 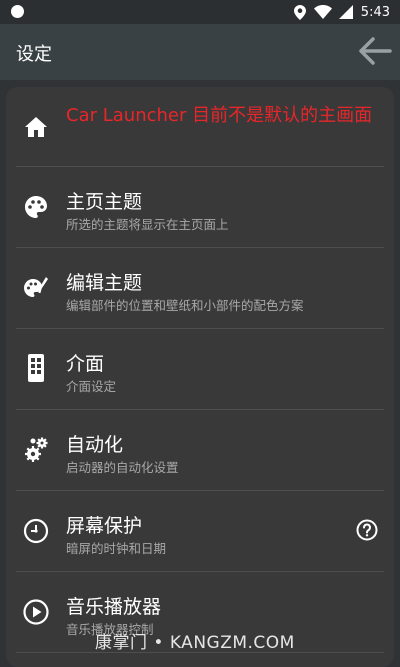 What do you see at coordinates (36, 531) in the screenshot?
I see `clock-icon` at bounding box center [36, 531].